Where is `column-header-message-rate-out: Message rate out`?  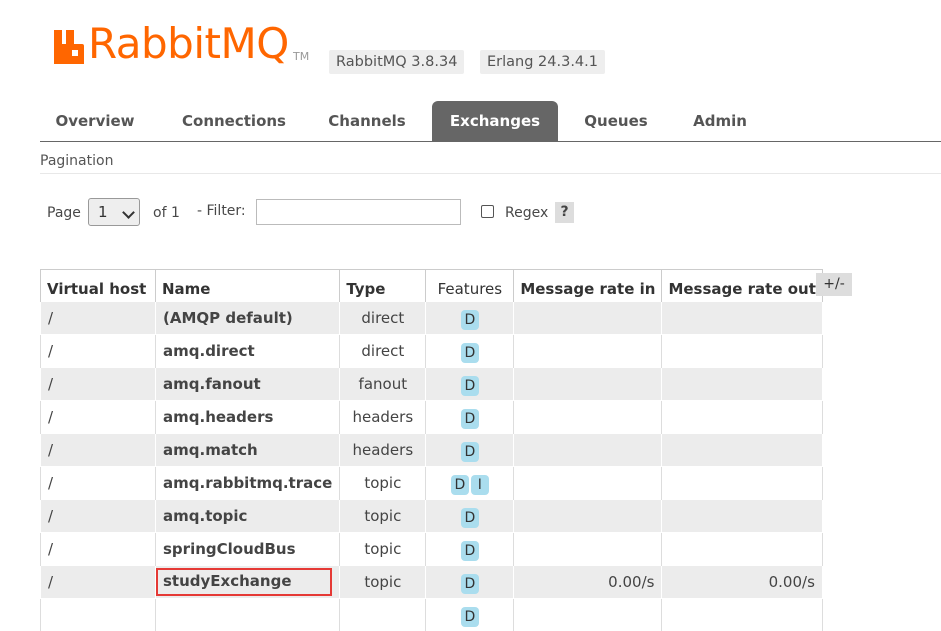 column-header-message-rate-out: Message rate out is located at coordinates (742, 286).